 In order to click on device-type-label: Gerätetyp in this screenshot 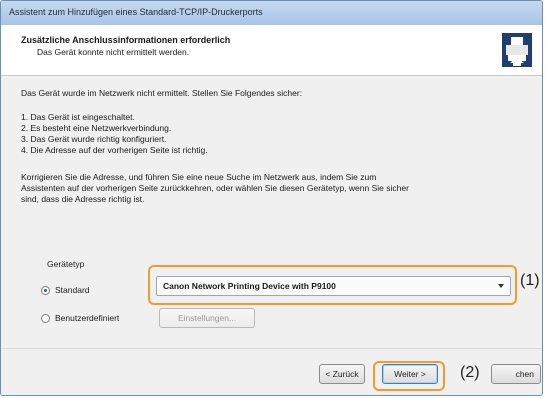, I will do `click(66, 264)`.